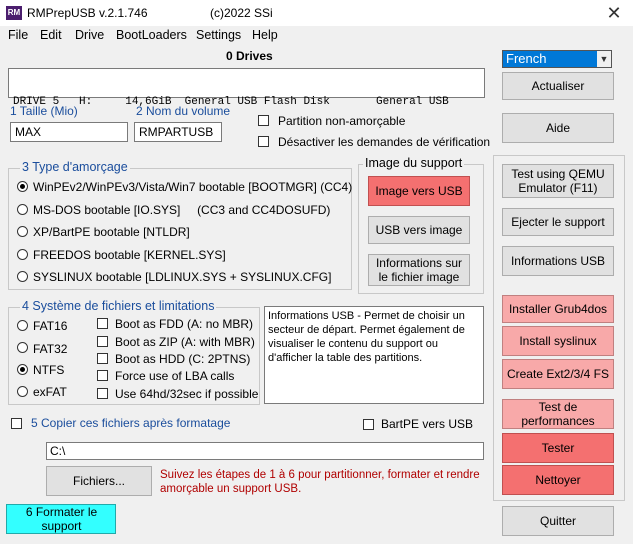  I want to click on fs-radio-fat16, so click(22, 325).